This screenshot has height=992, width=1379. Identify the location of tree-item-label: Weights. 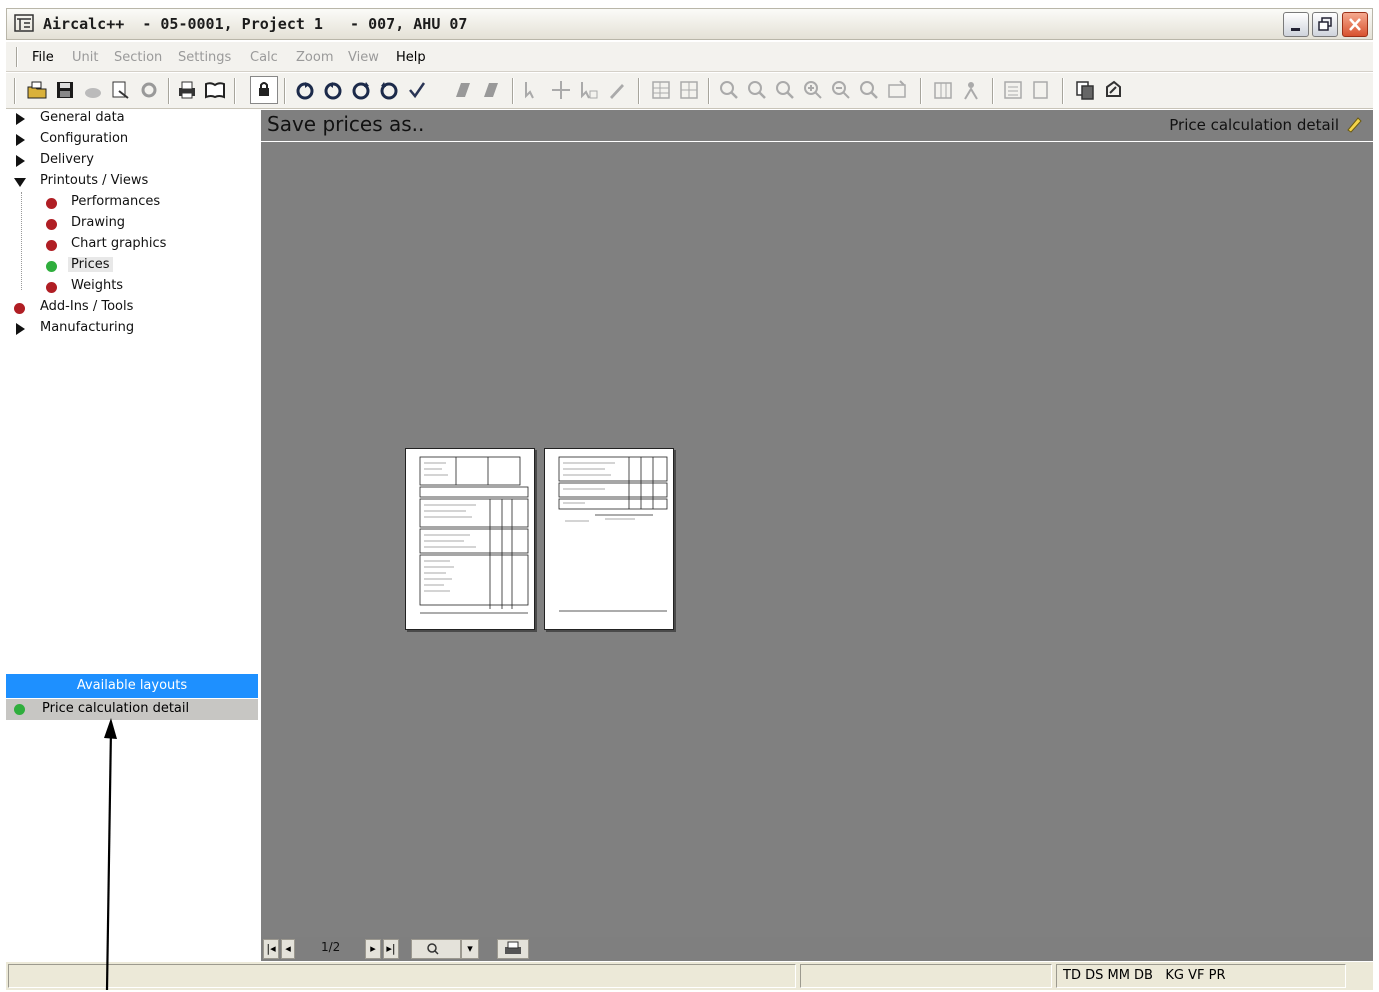
(97, 285).